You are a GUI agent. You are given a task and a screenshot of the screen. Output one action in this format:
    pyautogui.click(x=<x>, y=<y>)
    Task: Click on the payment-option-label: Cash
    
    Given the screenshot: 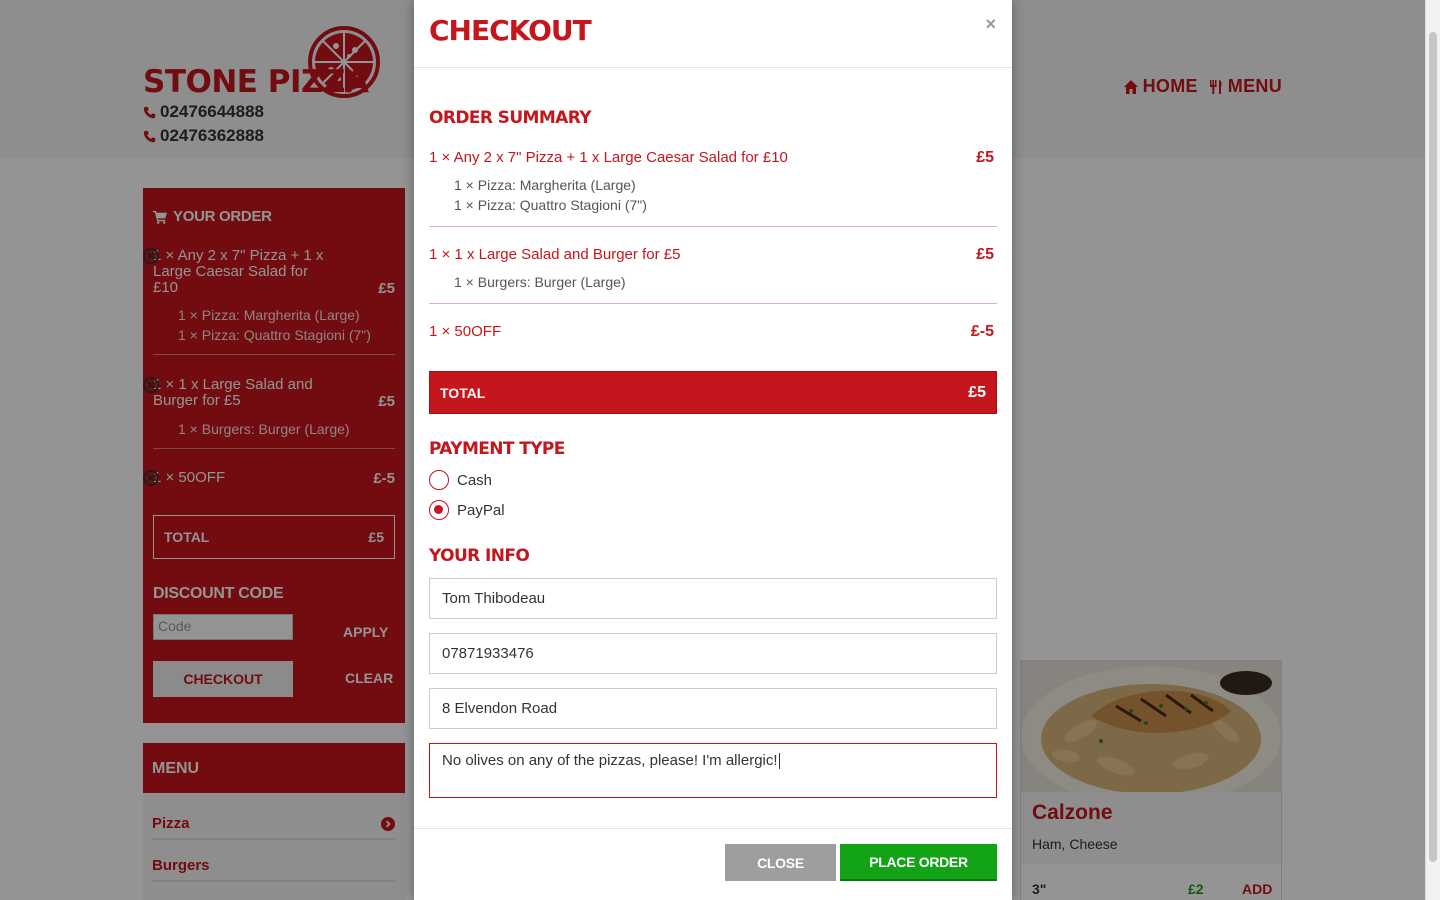 What is the action you would take?
    pyautogui.click(x=475, y=480)
    